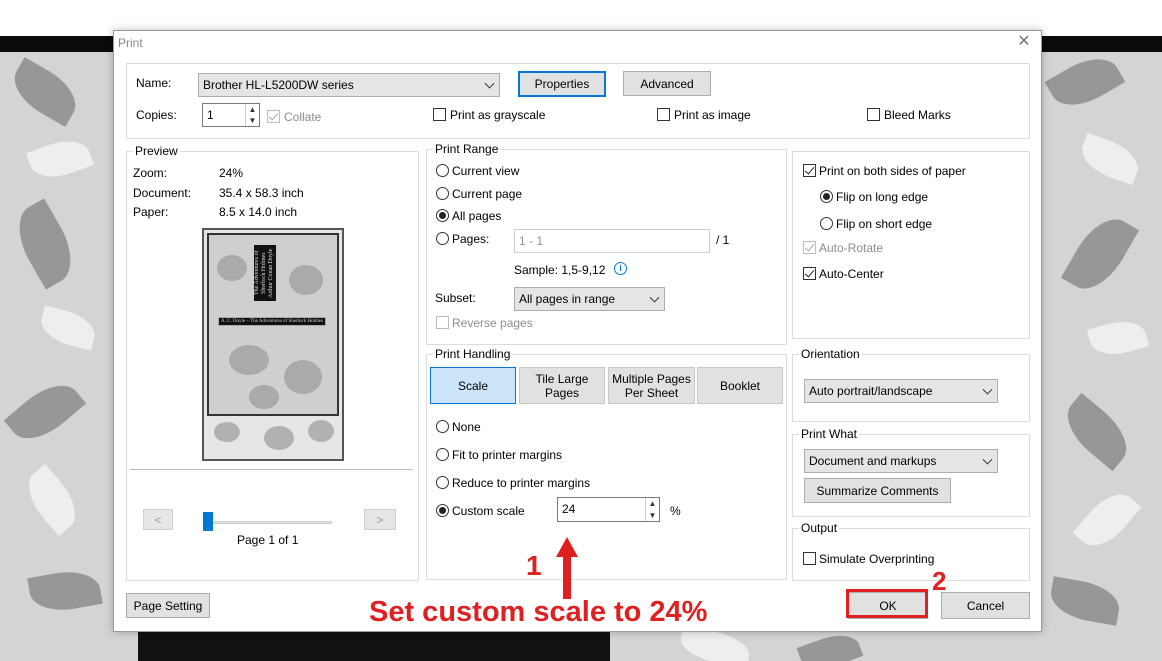 Image resolution: width=1162 pixels, height=661 pixels. Describe the element at coordinates (154, 83) in the screenshot. I see `printer-name-label: Name:` at that location.